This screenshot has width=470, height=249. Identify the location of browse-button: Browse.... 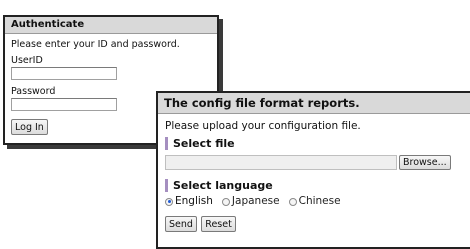
(425, 162).